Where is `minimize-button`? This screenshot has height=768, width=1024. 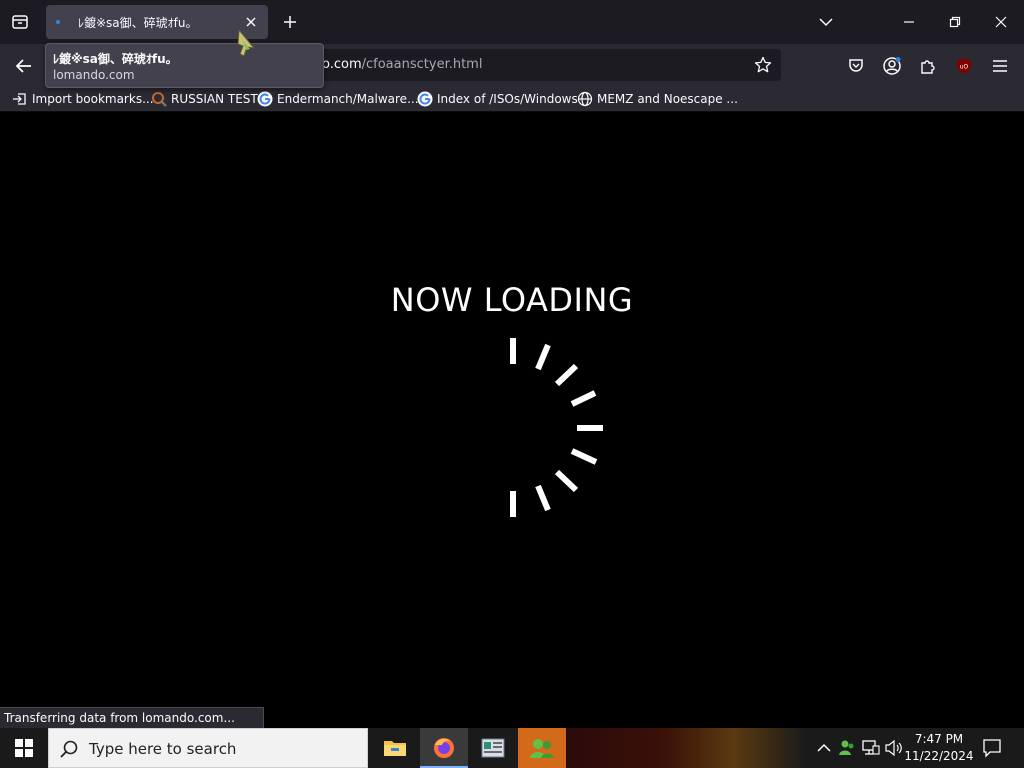
minimize-button is located at coordinates (909, 22).